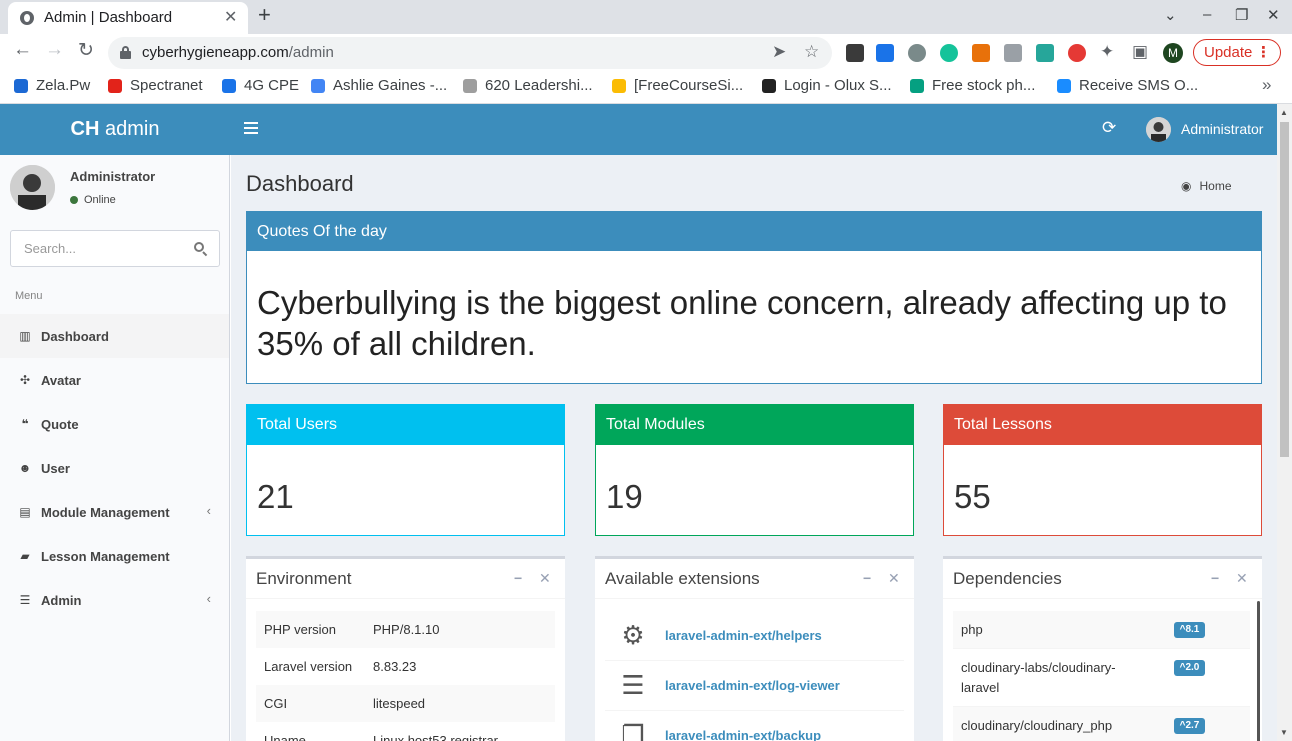  What do you see at coordinates (1284, 112) in the screenshot?
I see `scroll-up-icon: ▲` at bounding box center [1284, 112].